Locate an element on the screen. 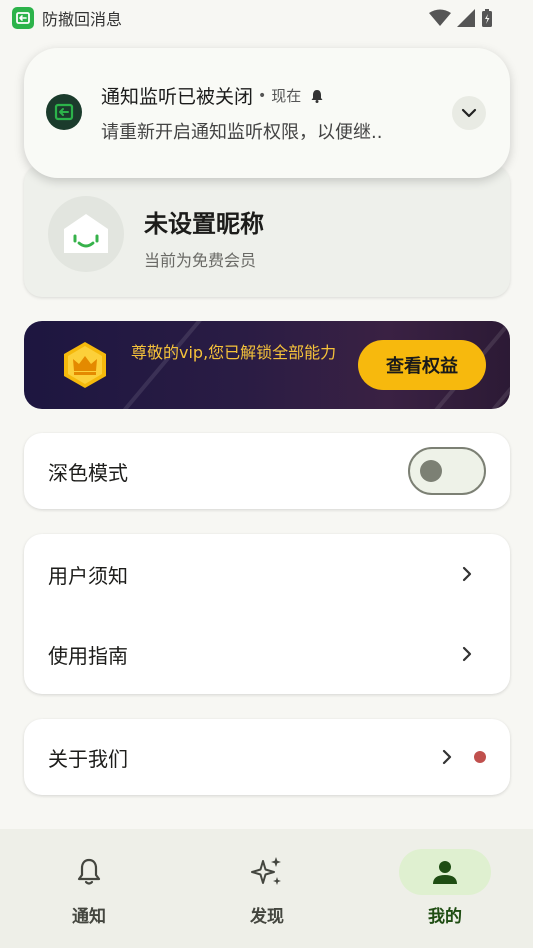 The height and width of the screenshot is (948, 533). crown-icon is located at coordinates (85, 365).